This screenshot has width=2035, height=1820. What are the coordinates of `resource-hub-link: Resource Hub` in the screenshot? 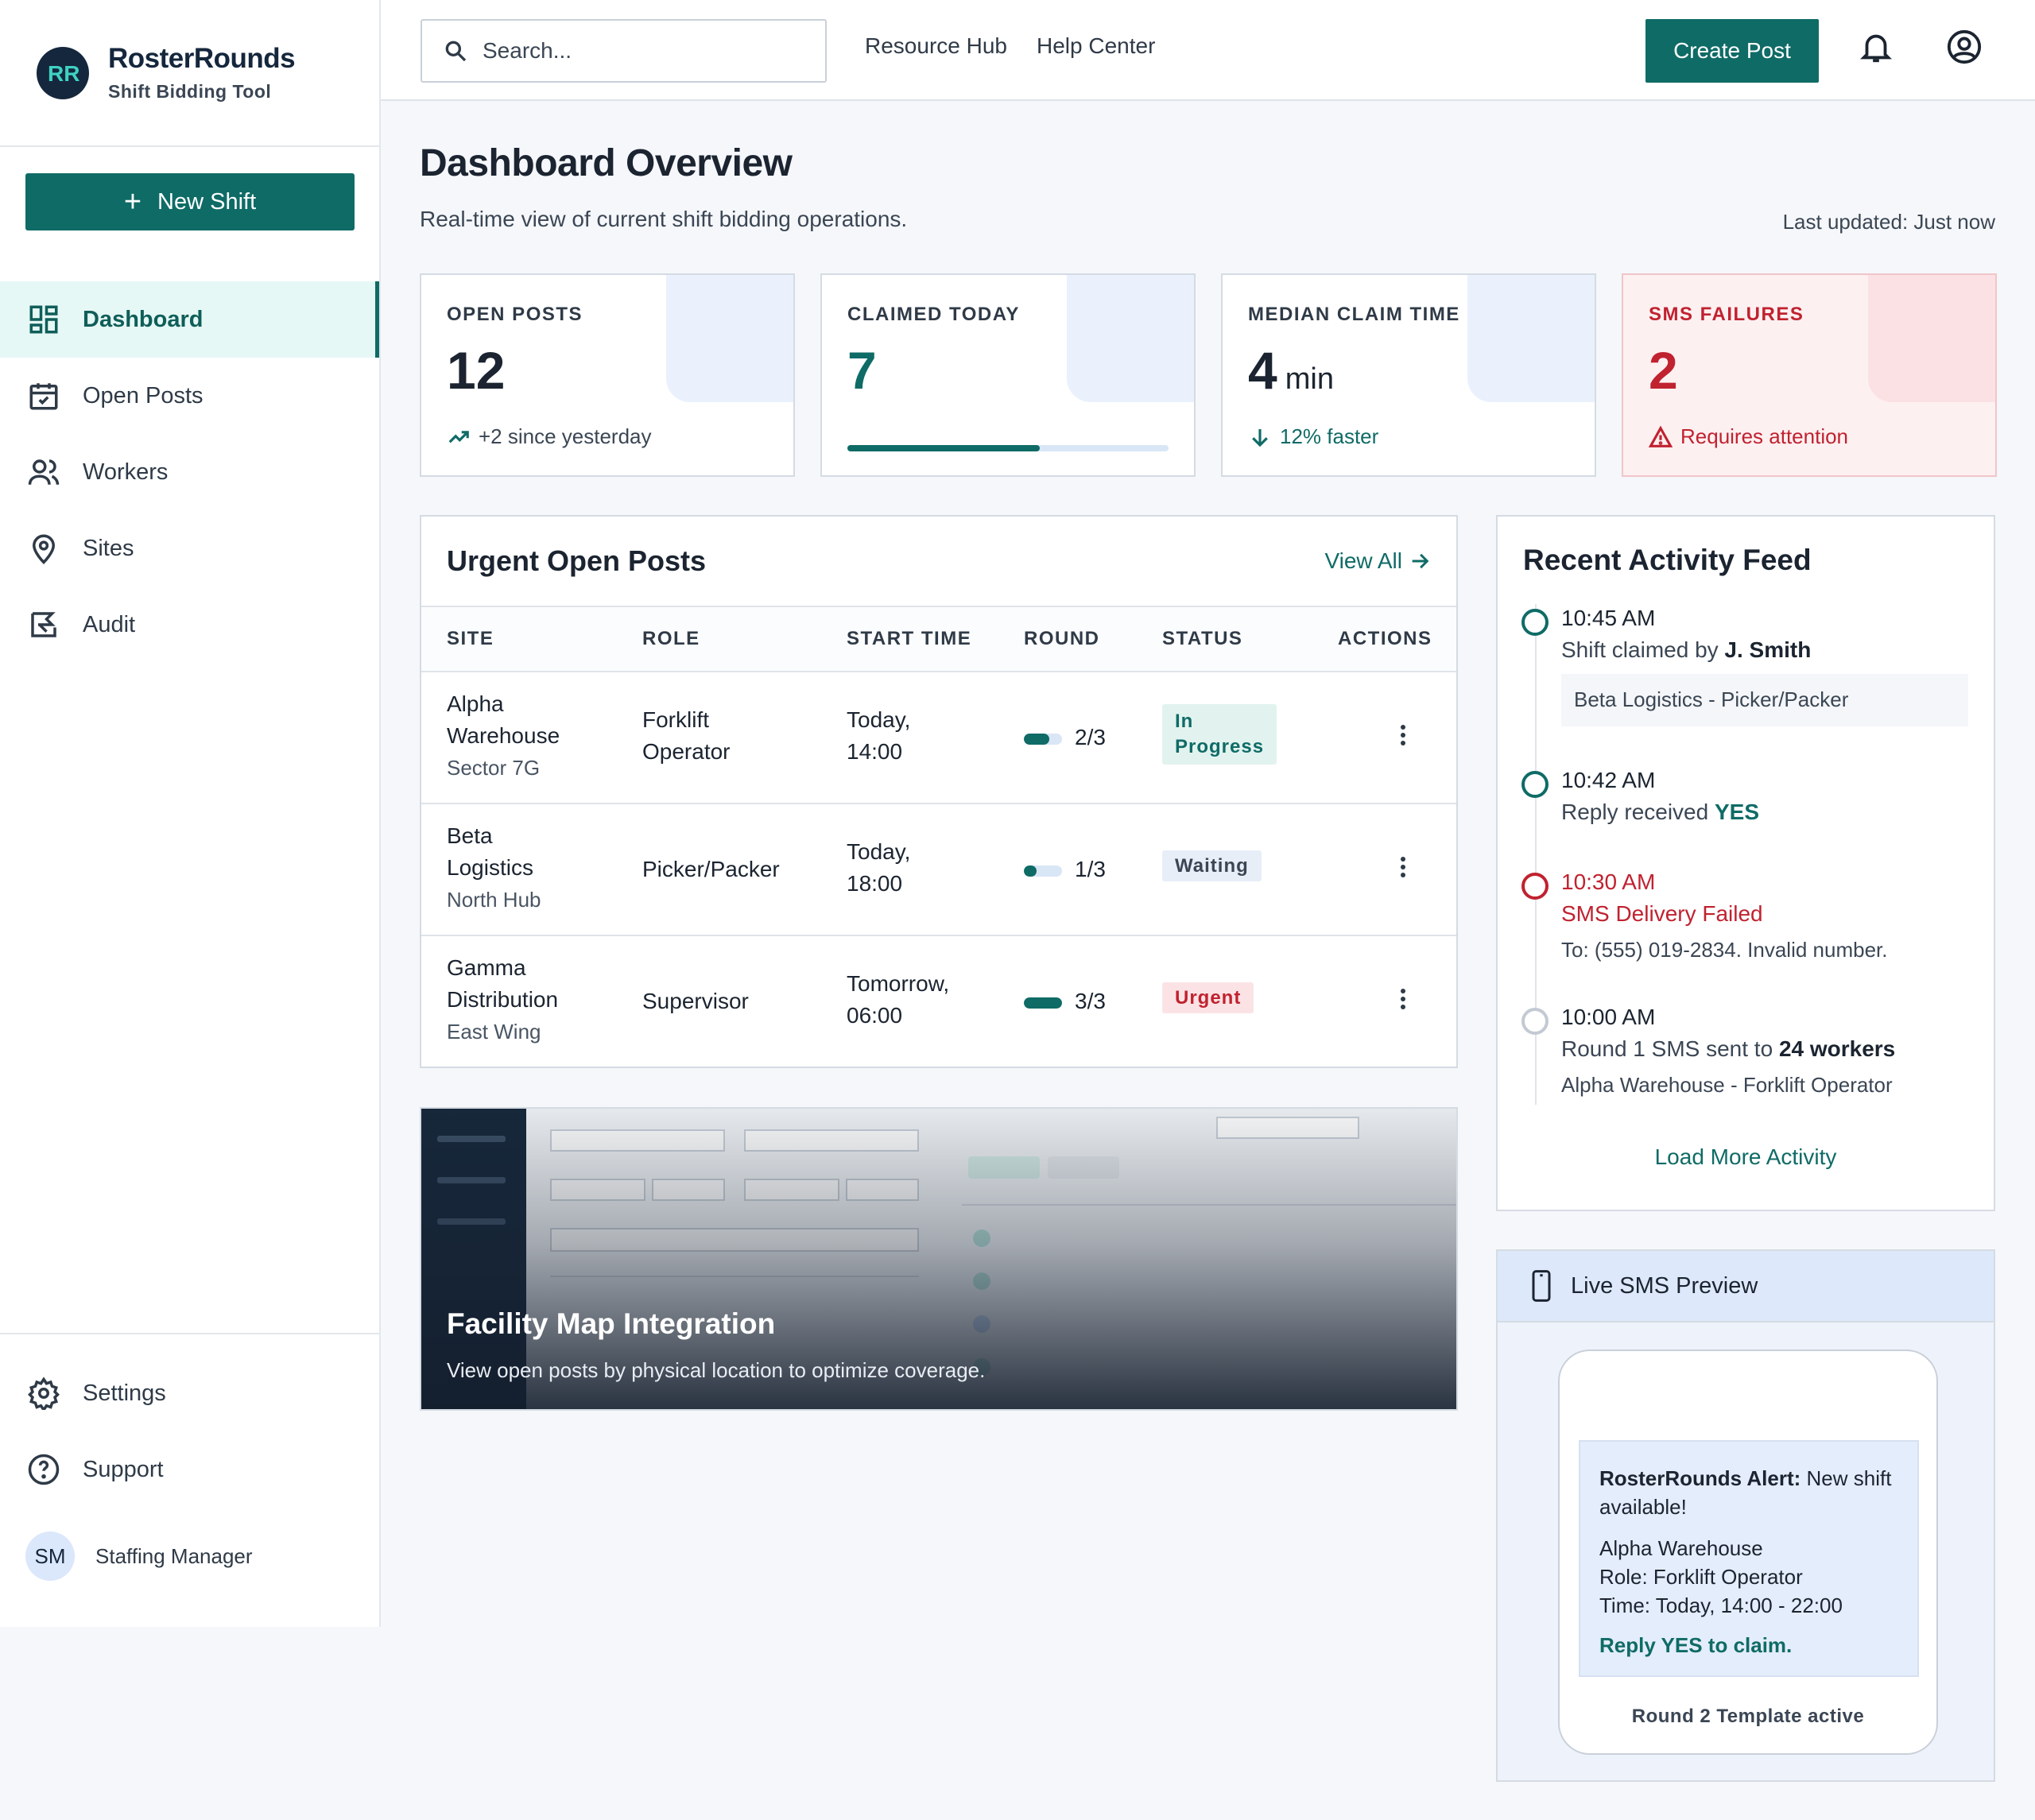 It's located at (936, 46).